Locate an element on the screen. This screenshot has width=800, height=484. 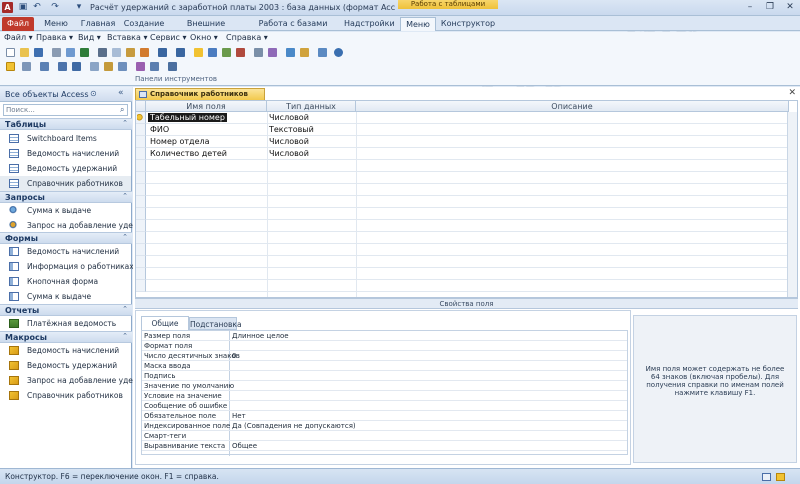
new-object-icon is located at coordinates (304, 52).